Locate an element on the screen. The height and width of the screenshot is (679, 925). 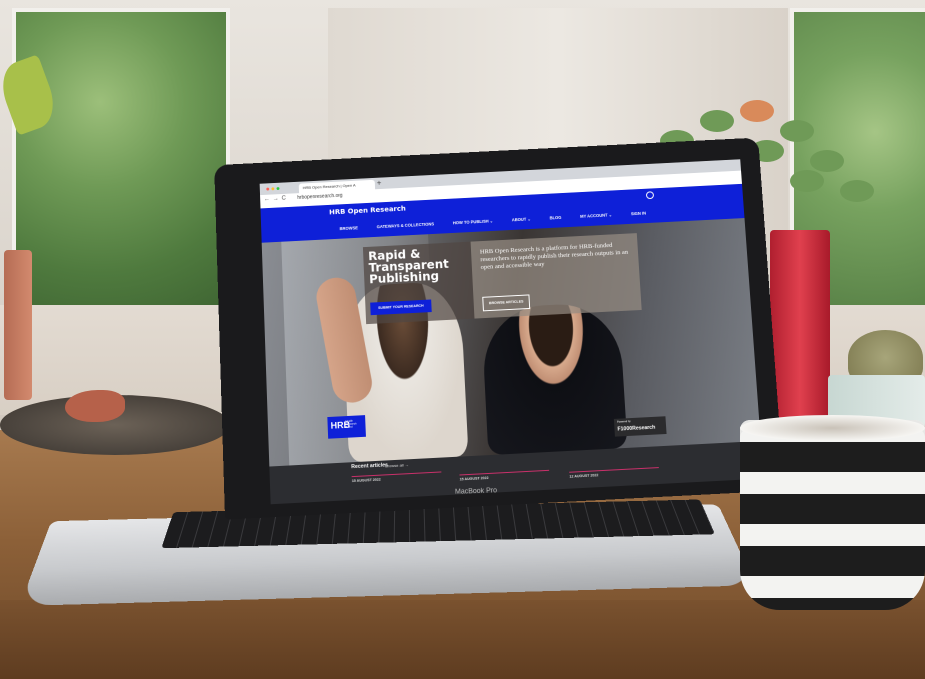
plant-pot-left is located at coordinates (18, 325).